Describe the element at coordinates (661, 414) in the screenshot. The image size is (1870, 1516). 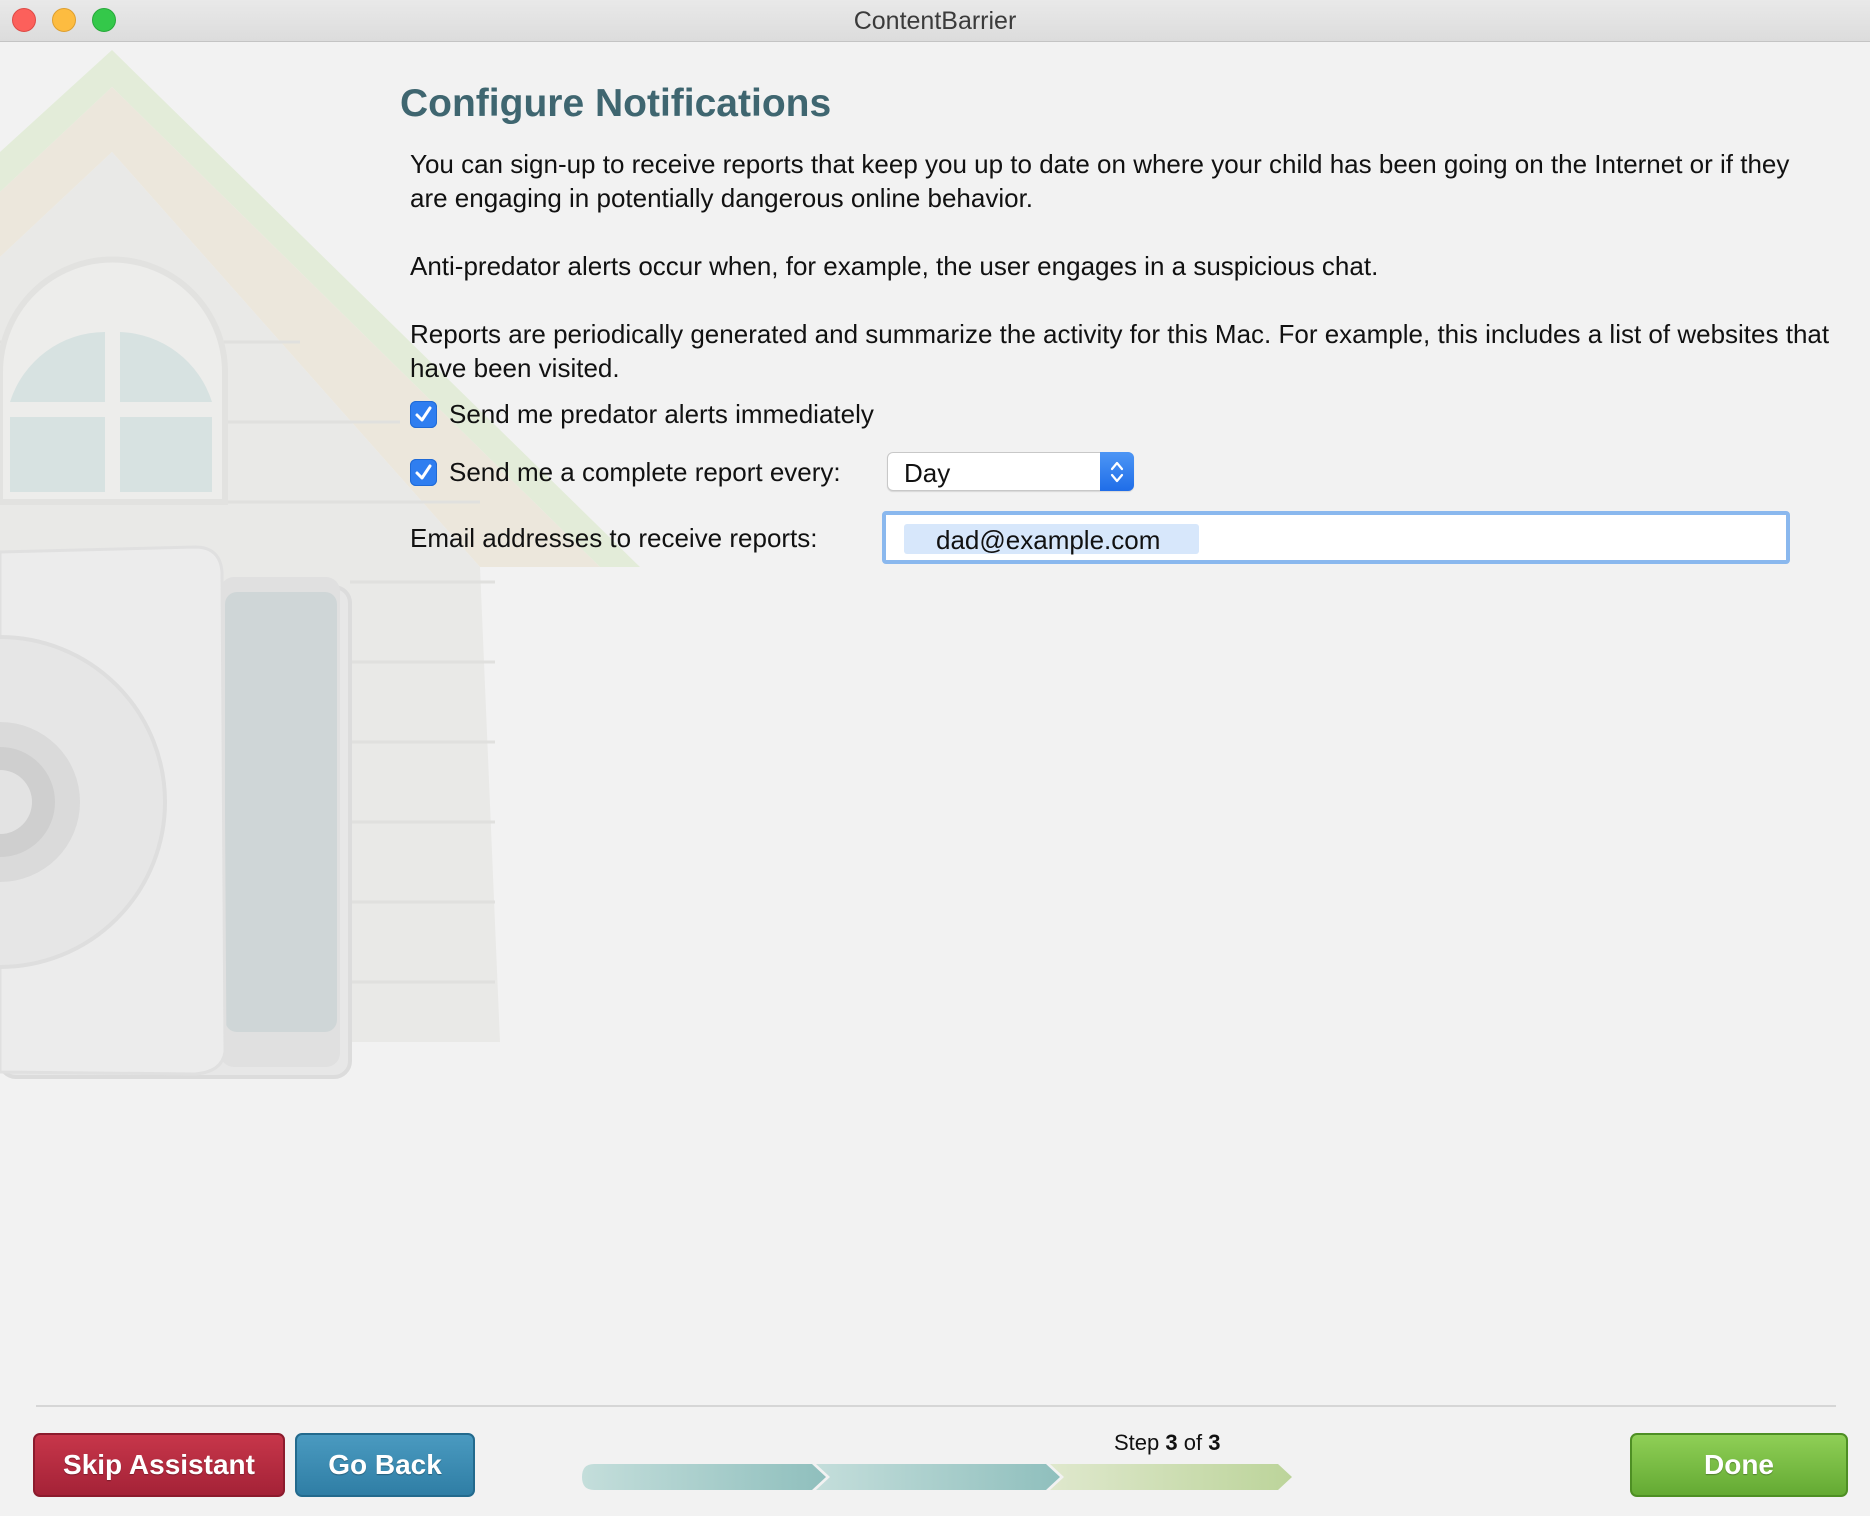
I see `predator-alerts-label: Send me predator alerts immediately` at that location.